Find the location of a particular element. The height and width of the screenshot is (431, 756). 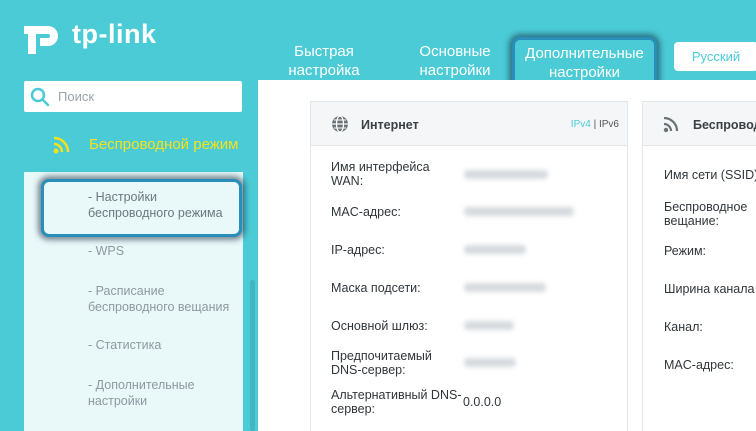

broadcast-label: Беспроводное вещание: is located at coordinates (706, 214).